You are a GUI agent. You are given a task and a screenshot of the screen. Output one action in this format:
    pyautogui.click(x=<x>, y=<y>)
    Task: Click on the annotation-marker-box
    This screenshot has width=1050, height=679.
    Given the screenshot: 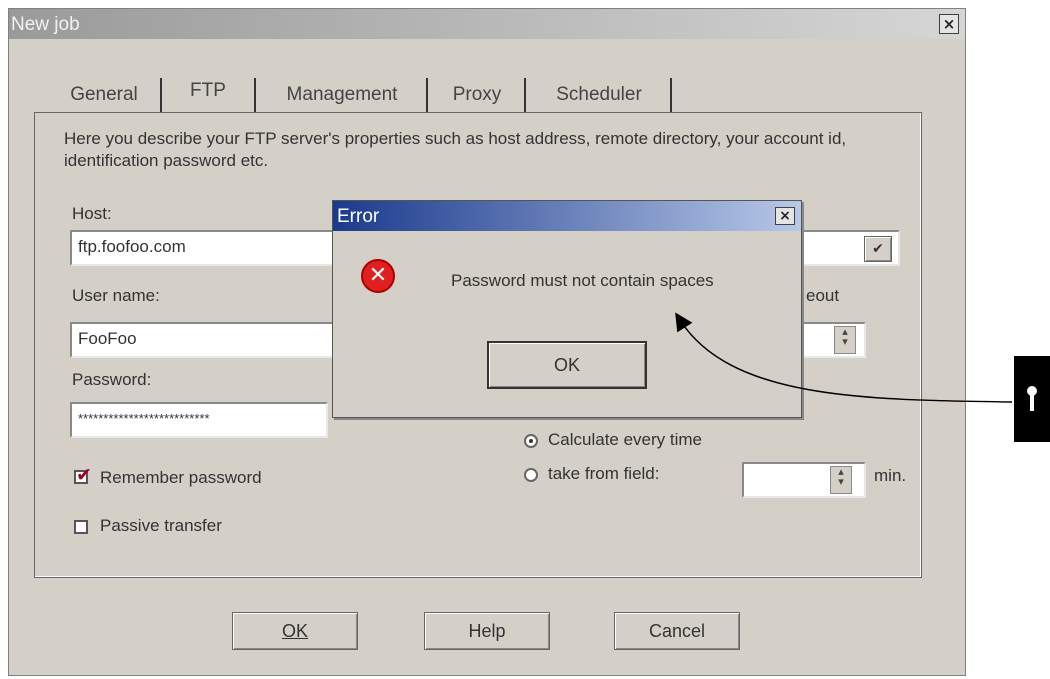 What is the action you would take?
    pyautogui.click(x=1032, y=399)
    